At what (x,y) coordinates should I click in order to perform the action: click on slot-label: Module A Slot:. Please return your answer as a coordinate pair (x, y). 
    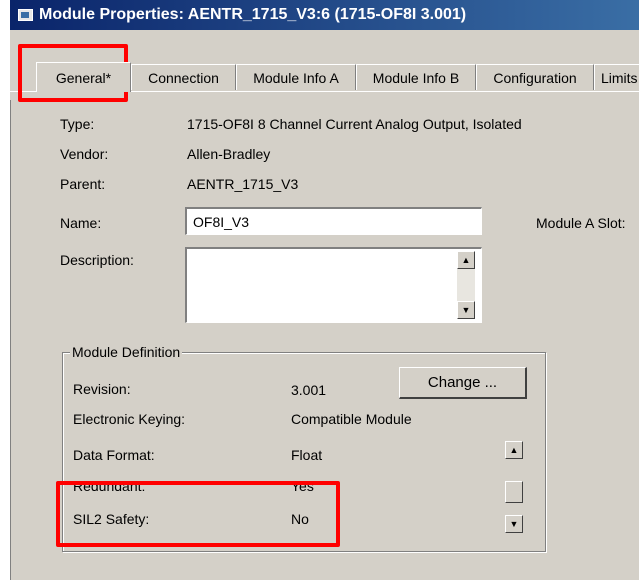
    Looking at the image, I should click on (581, 223).